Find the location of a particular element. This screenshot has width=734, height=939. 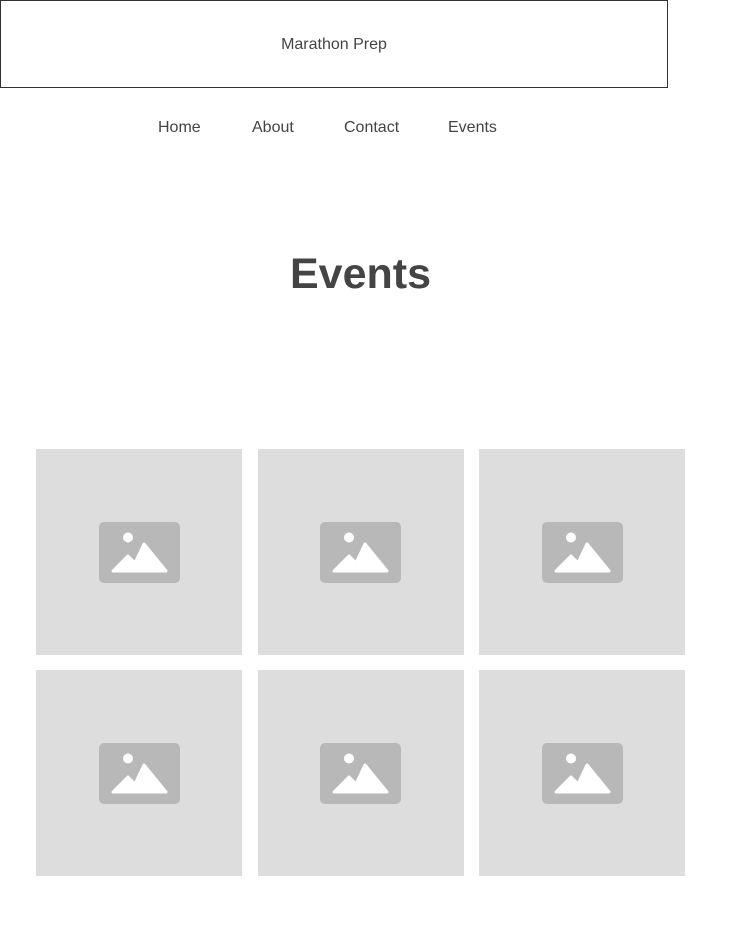

nav-link-home: Home is located at coordinates (179, 128).